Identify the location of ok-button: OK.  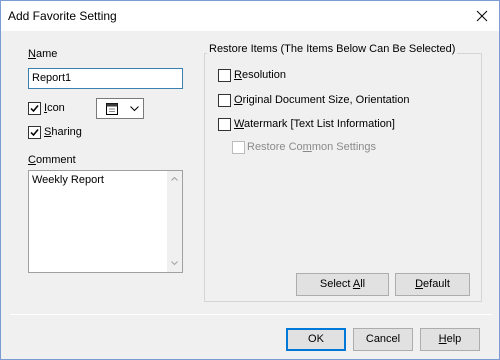
(316, 339).